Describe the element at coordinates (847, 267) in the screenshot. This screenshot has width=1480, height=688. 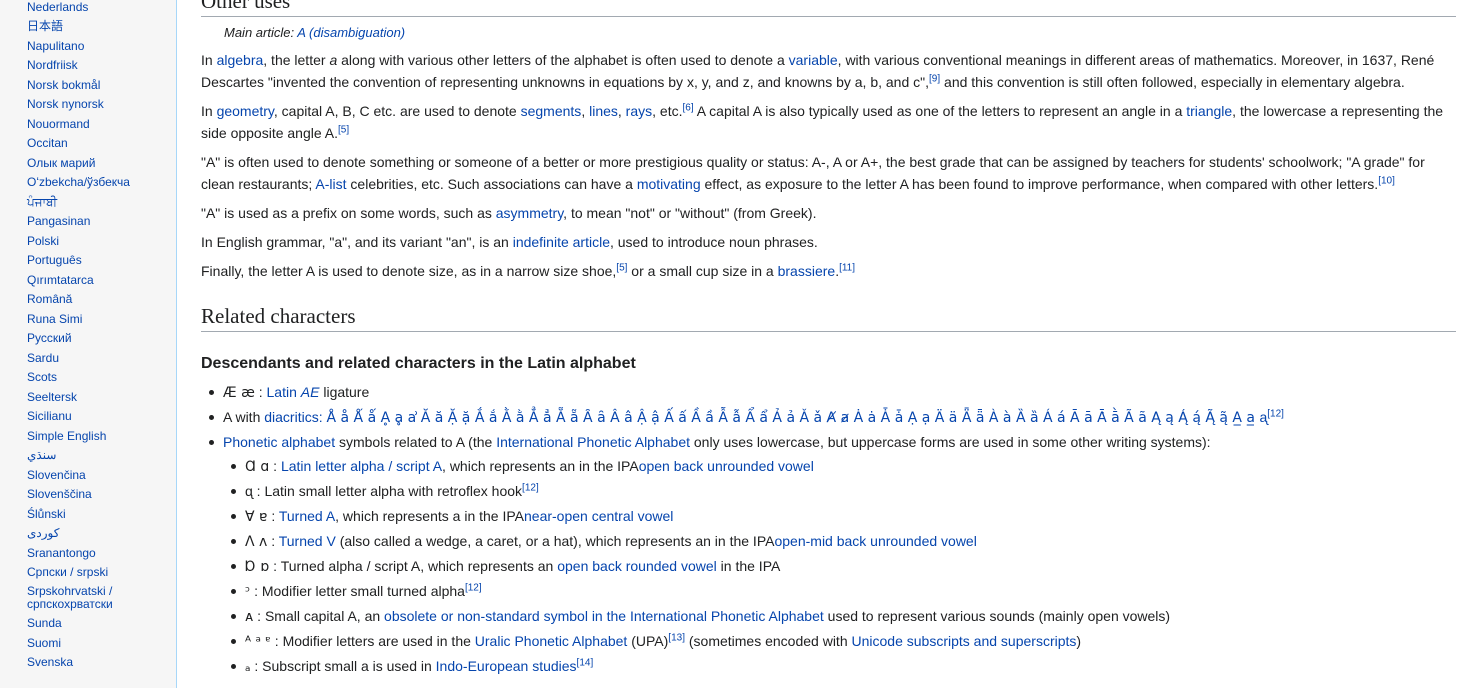
I see `ref-11: [11]` at that location.